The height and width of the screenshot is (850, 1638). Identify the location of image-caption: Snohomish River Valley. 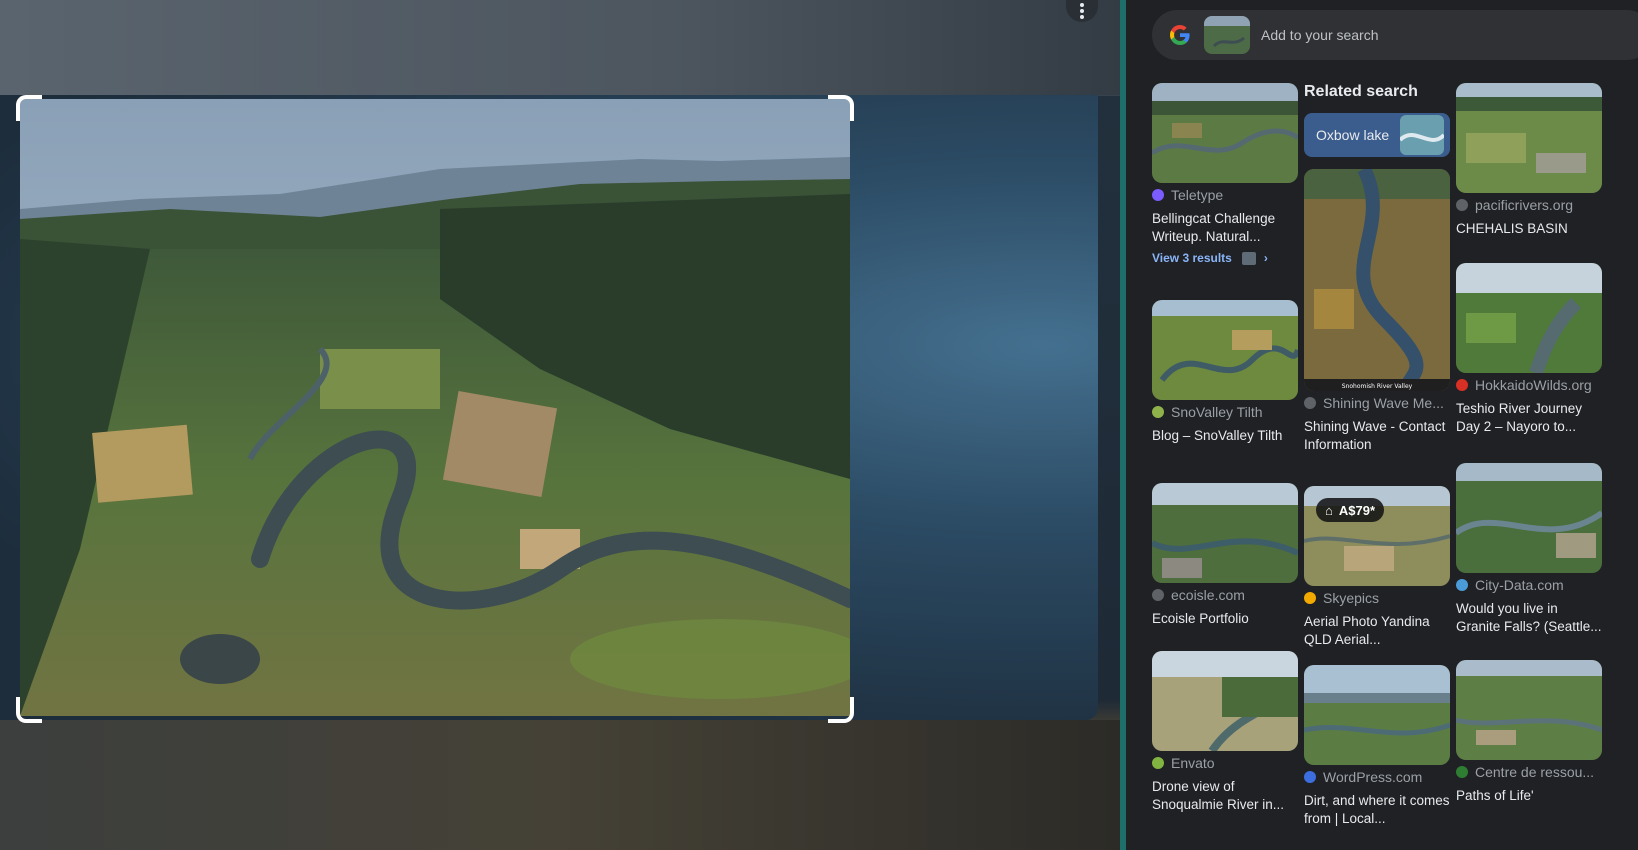
(1377, 386).